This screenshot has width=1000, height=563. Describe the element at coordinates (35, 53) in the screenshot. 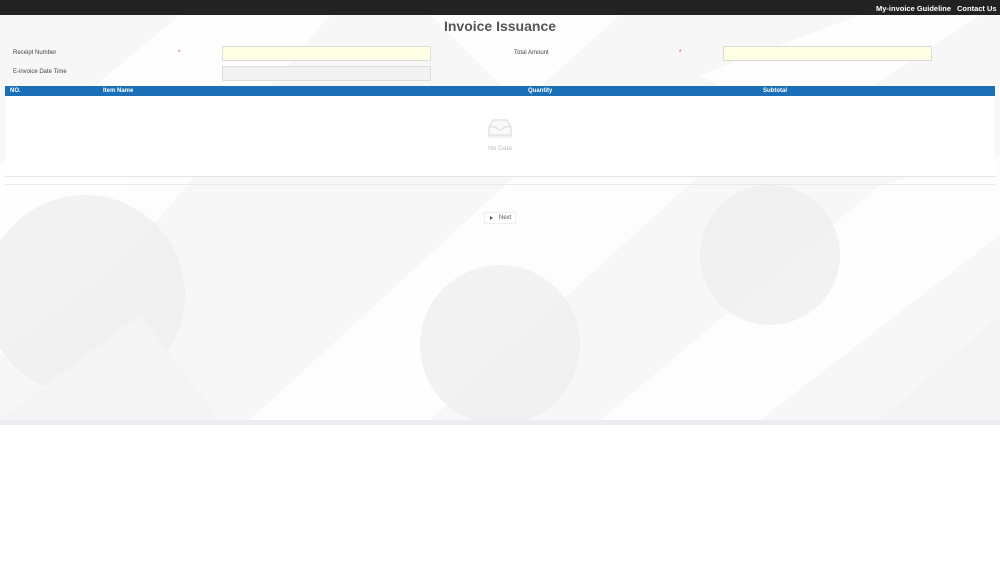

I see `receipt-number-label: Receipt Number` at that location.